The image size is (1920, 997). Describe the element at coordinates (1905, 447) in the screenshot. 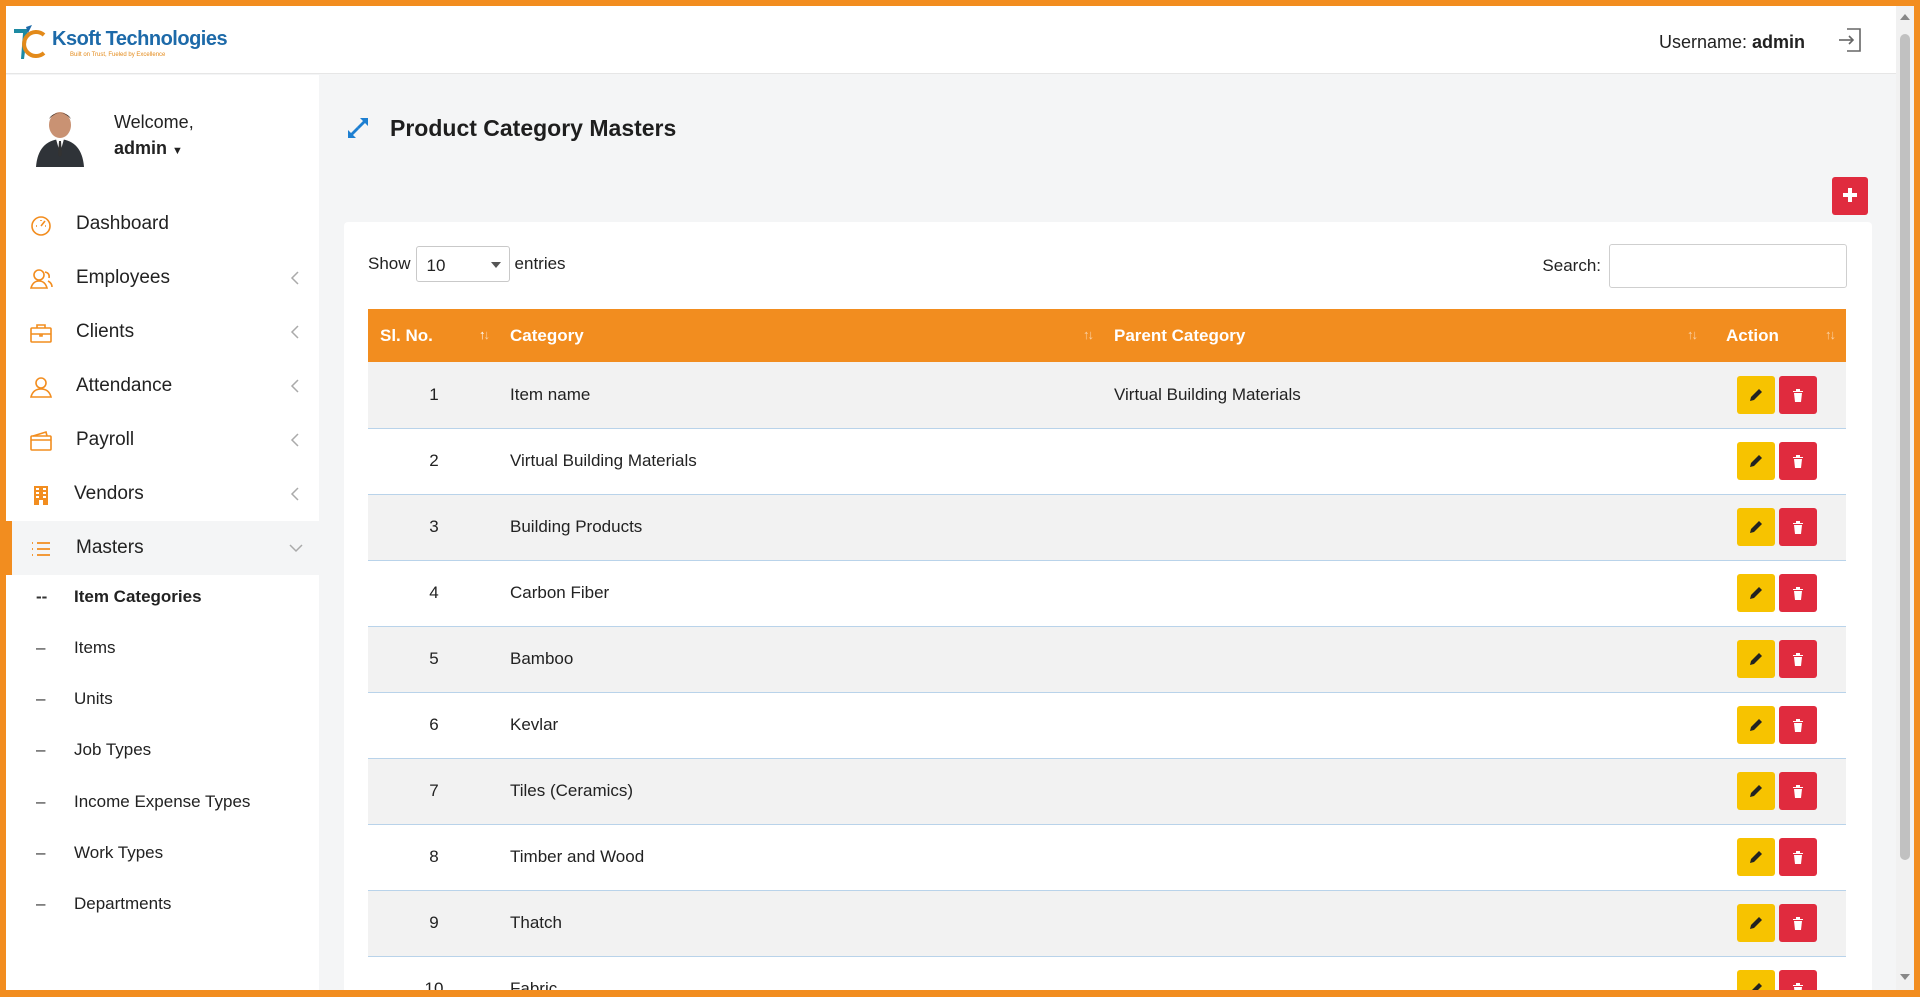

I see `scrollbar-thumb` at that location.